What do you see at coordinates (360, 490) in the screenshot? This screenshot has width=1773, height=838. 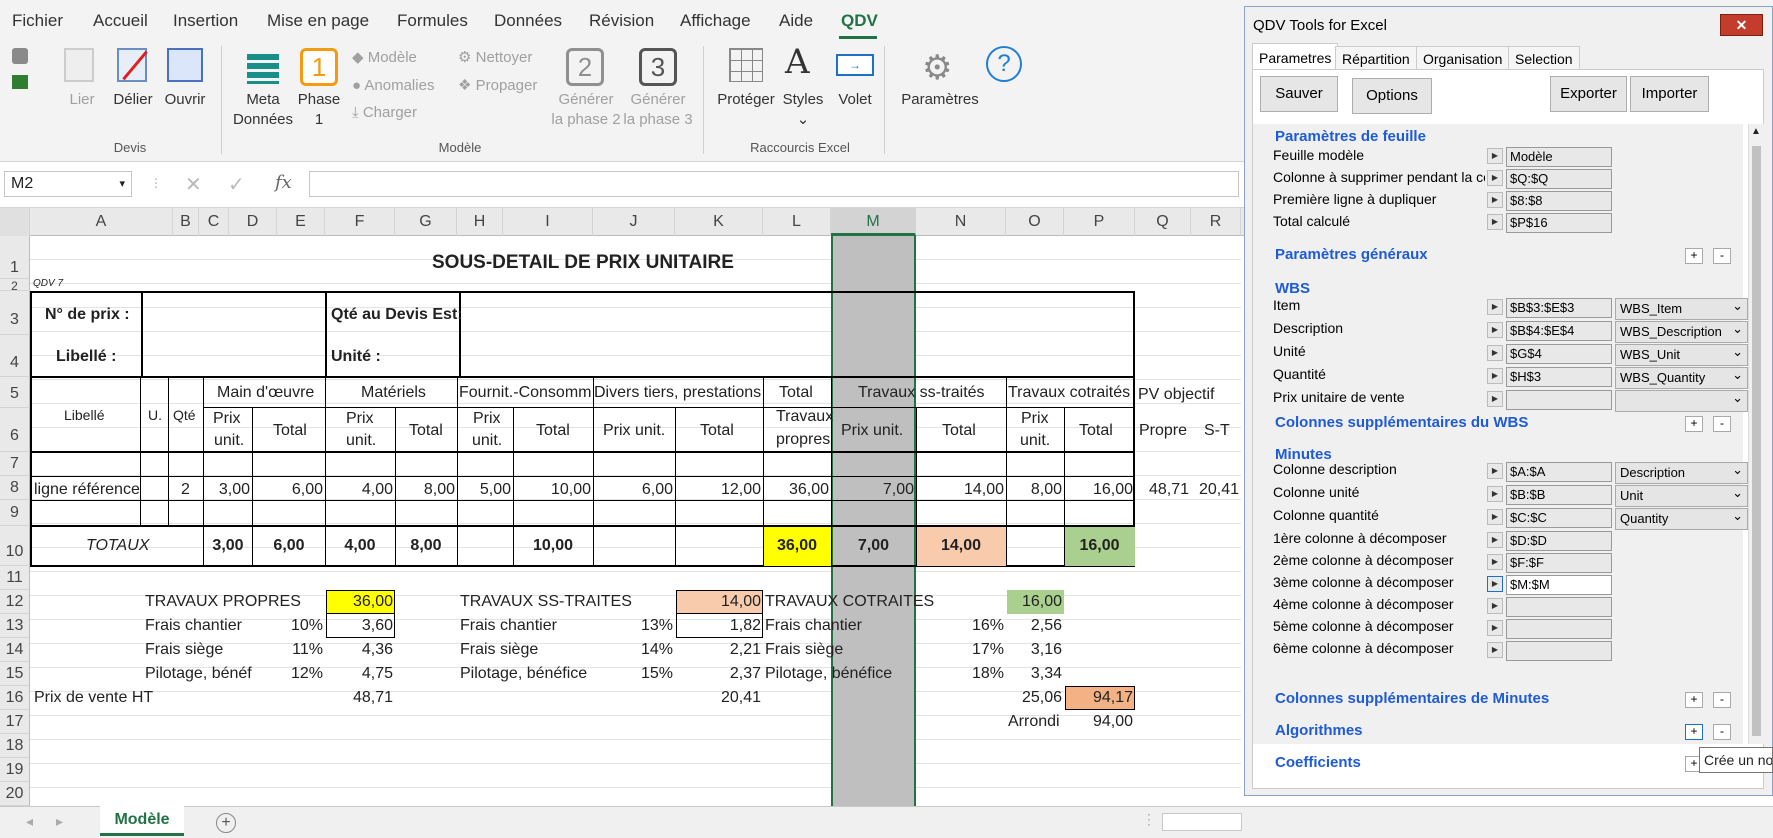 I see `cell-f8: 4,00` at bounding box center [360, 490].